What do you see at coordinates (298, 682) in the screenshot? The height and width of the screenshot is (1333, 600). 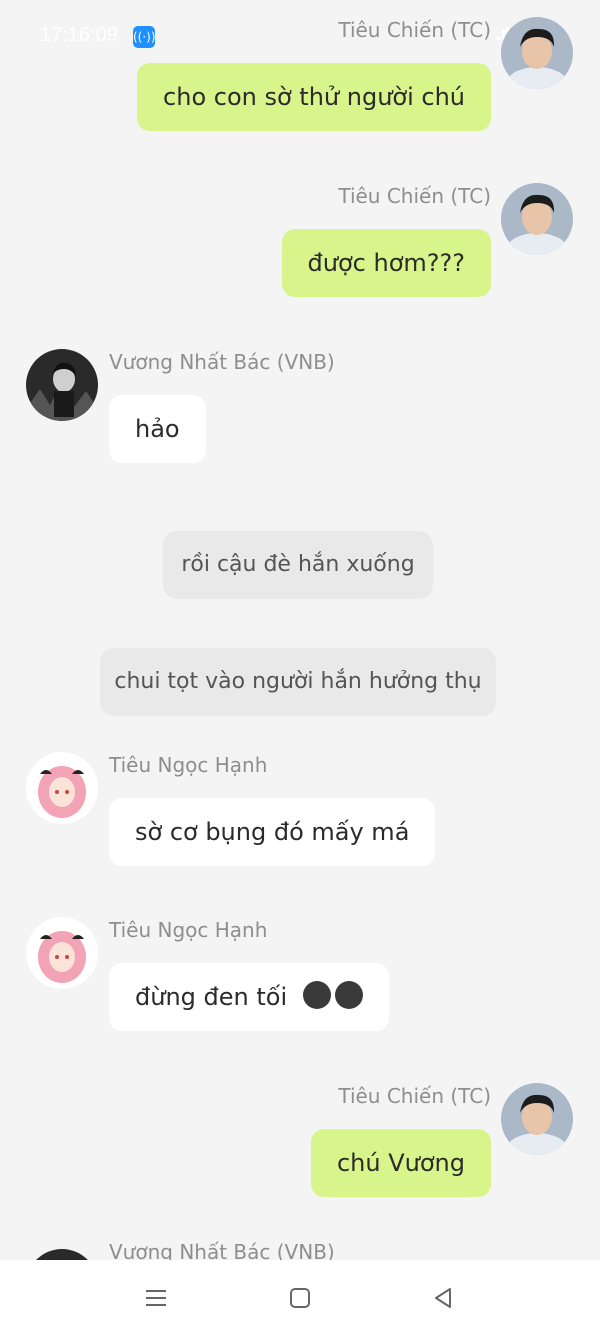 I see `narration-bubble: chui tọt vào người hắn hưởng thụ` at bounding box center [298, 682].